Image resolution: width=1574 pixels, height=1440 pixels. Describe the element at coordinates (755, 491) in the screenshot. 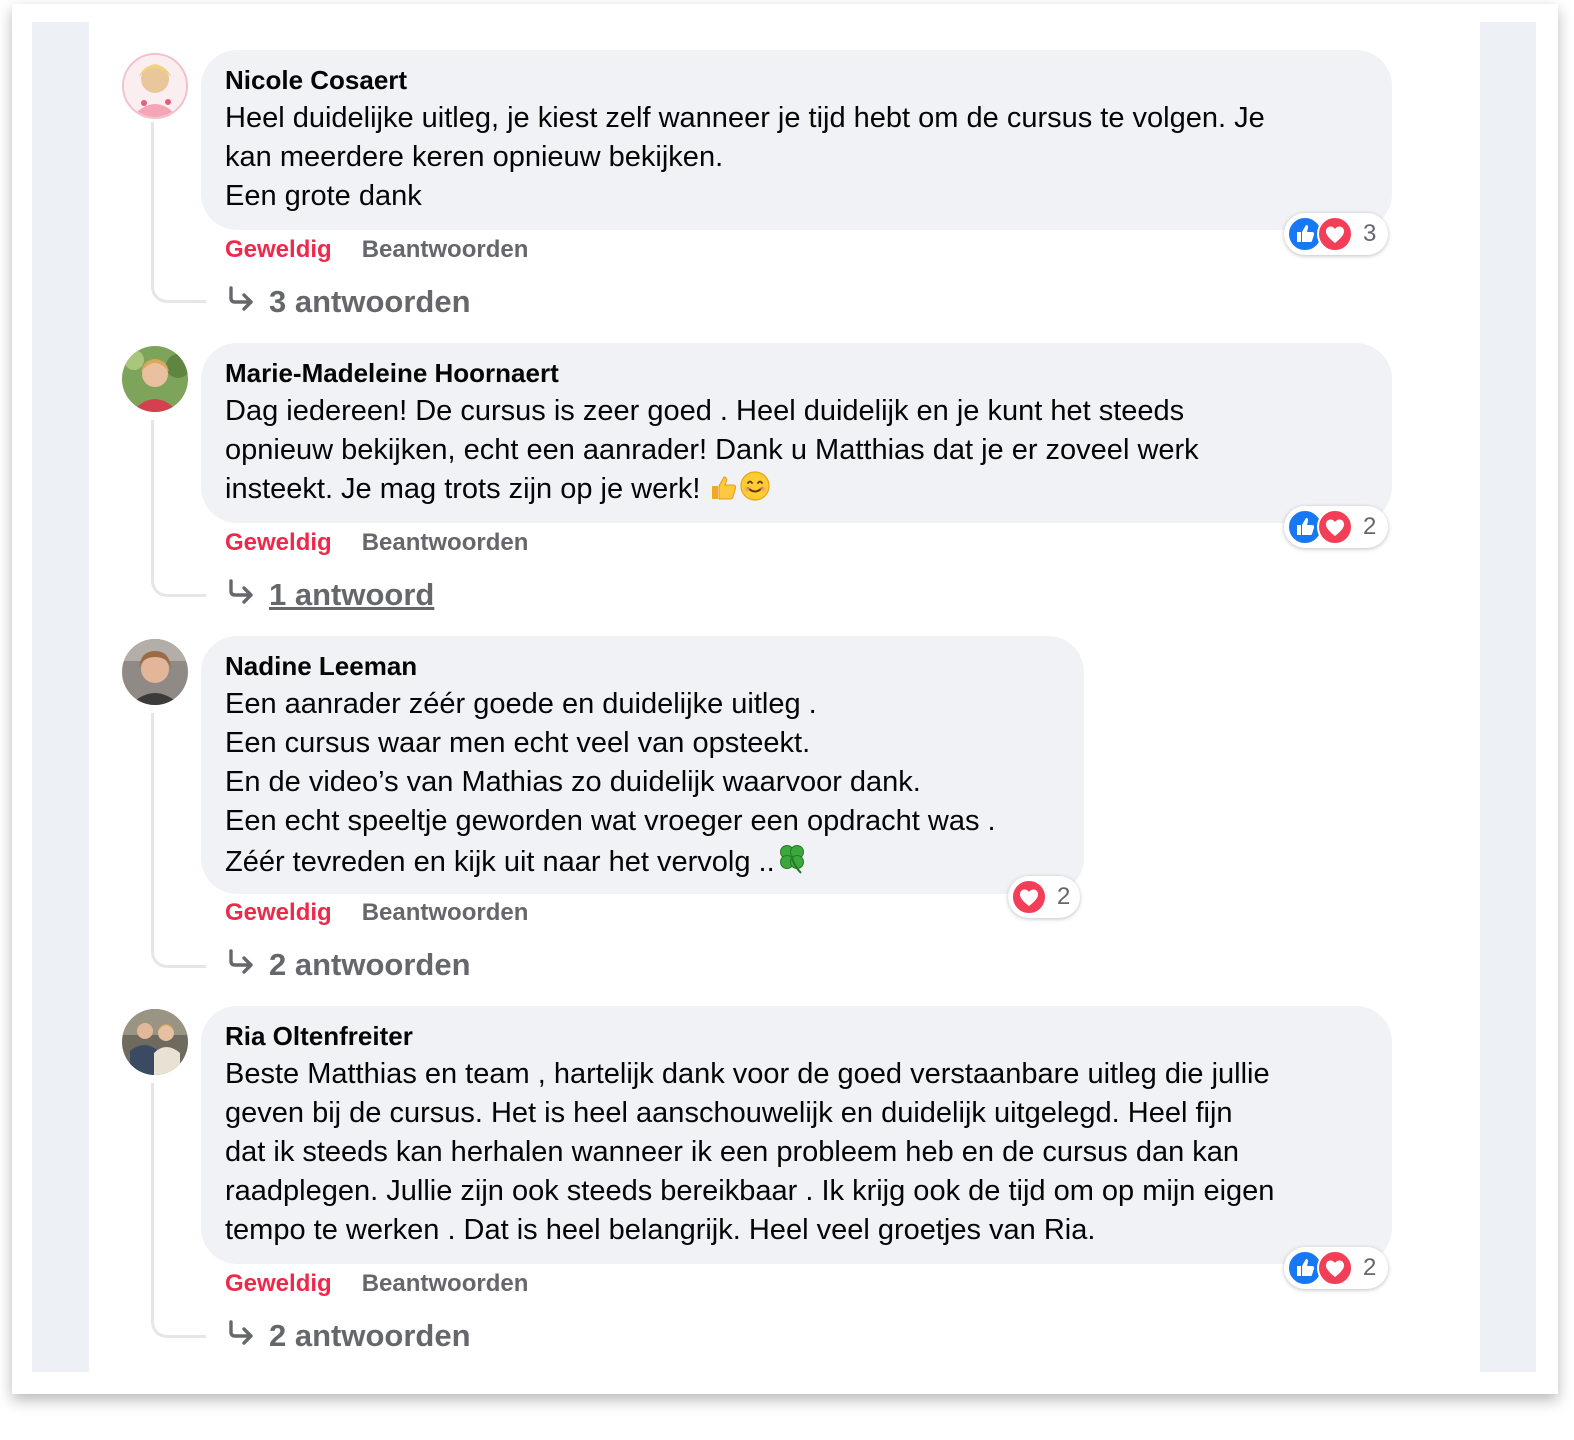

I see `smiling-face-emoji` at that location.